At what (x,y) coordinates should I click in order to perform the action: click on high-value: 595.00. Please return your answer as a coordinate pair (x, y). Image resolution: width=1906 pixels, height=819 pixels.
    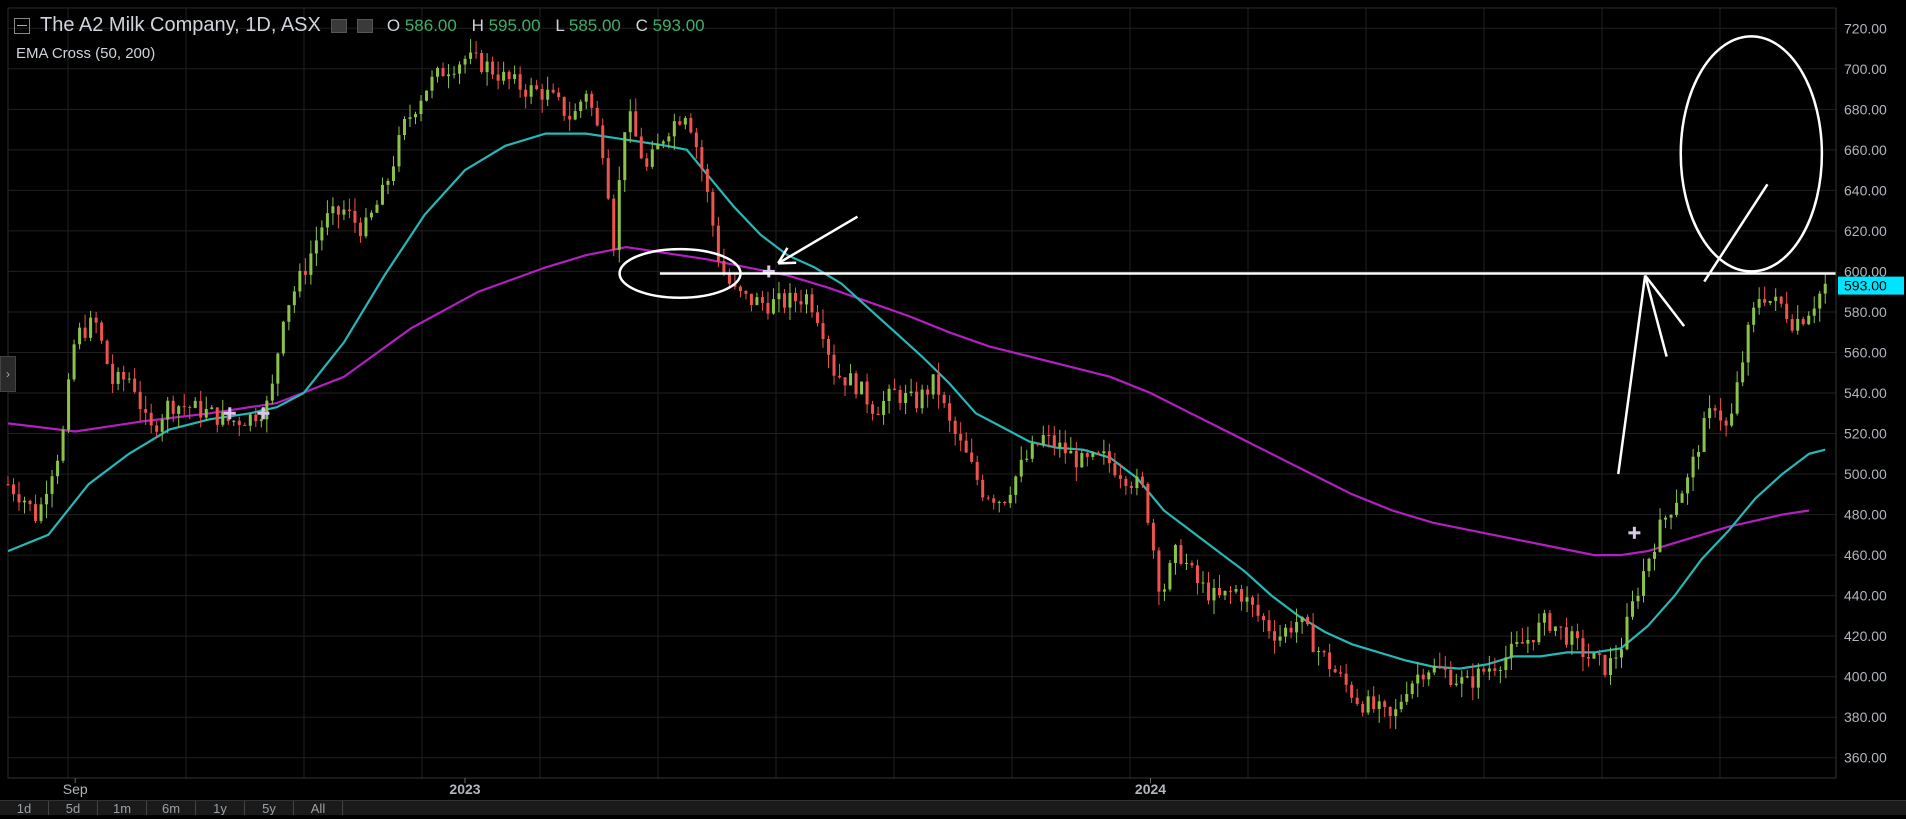
    Looking at the image, I should click on (514, 25).